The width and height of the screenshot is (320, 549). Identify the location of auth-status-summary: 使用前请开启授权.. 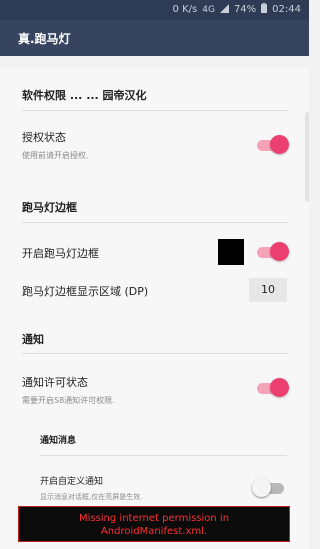
(55, 155).